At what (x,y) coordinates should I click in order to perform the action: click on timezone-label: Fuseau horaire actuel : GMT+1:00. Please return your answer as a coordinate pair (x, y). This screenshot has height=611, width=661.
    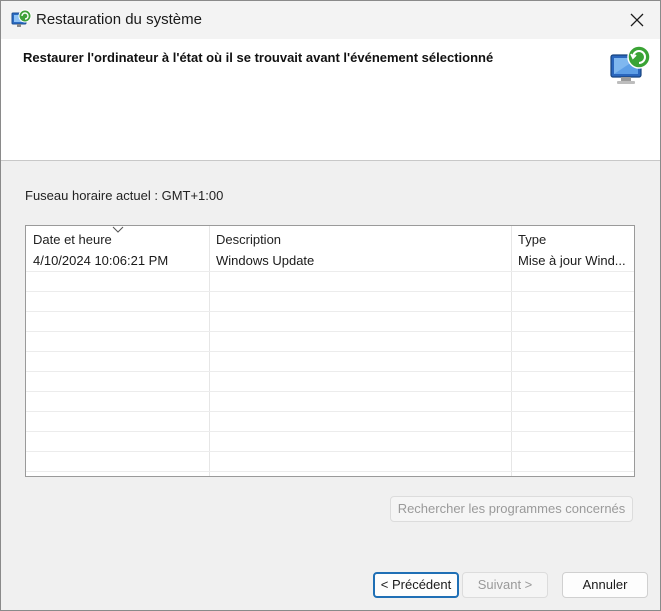
    Looking at the image, I should click on (124, 195).